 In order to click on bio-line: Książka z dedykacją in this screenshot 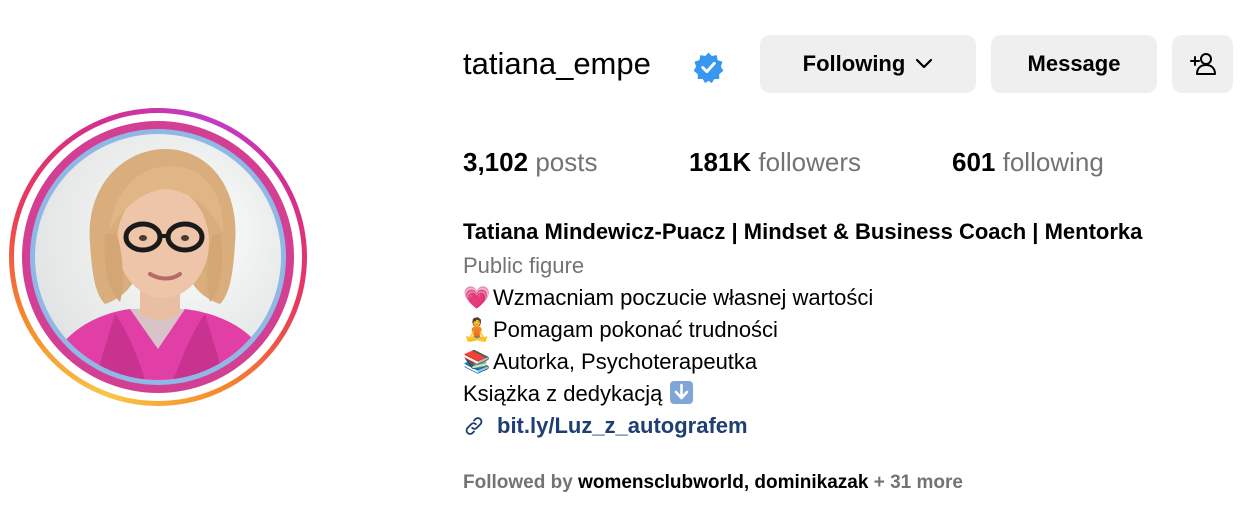, I will do `click(578, 394)`.